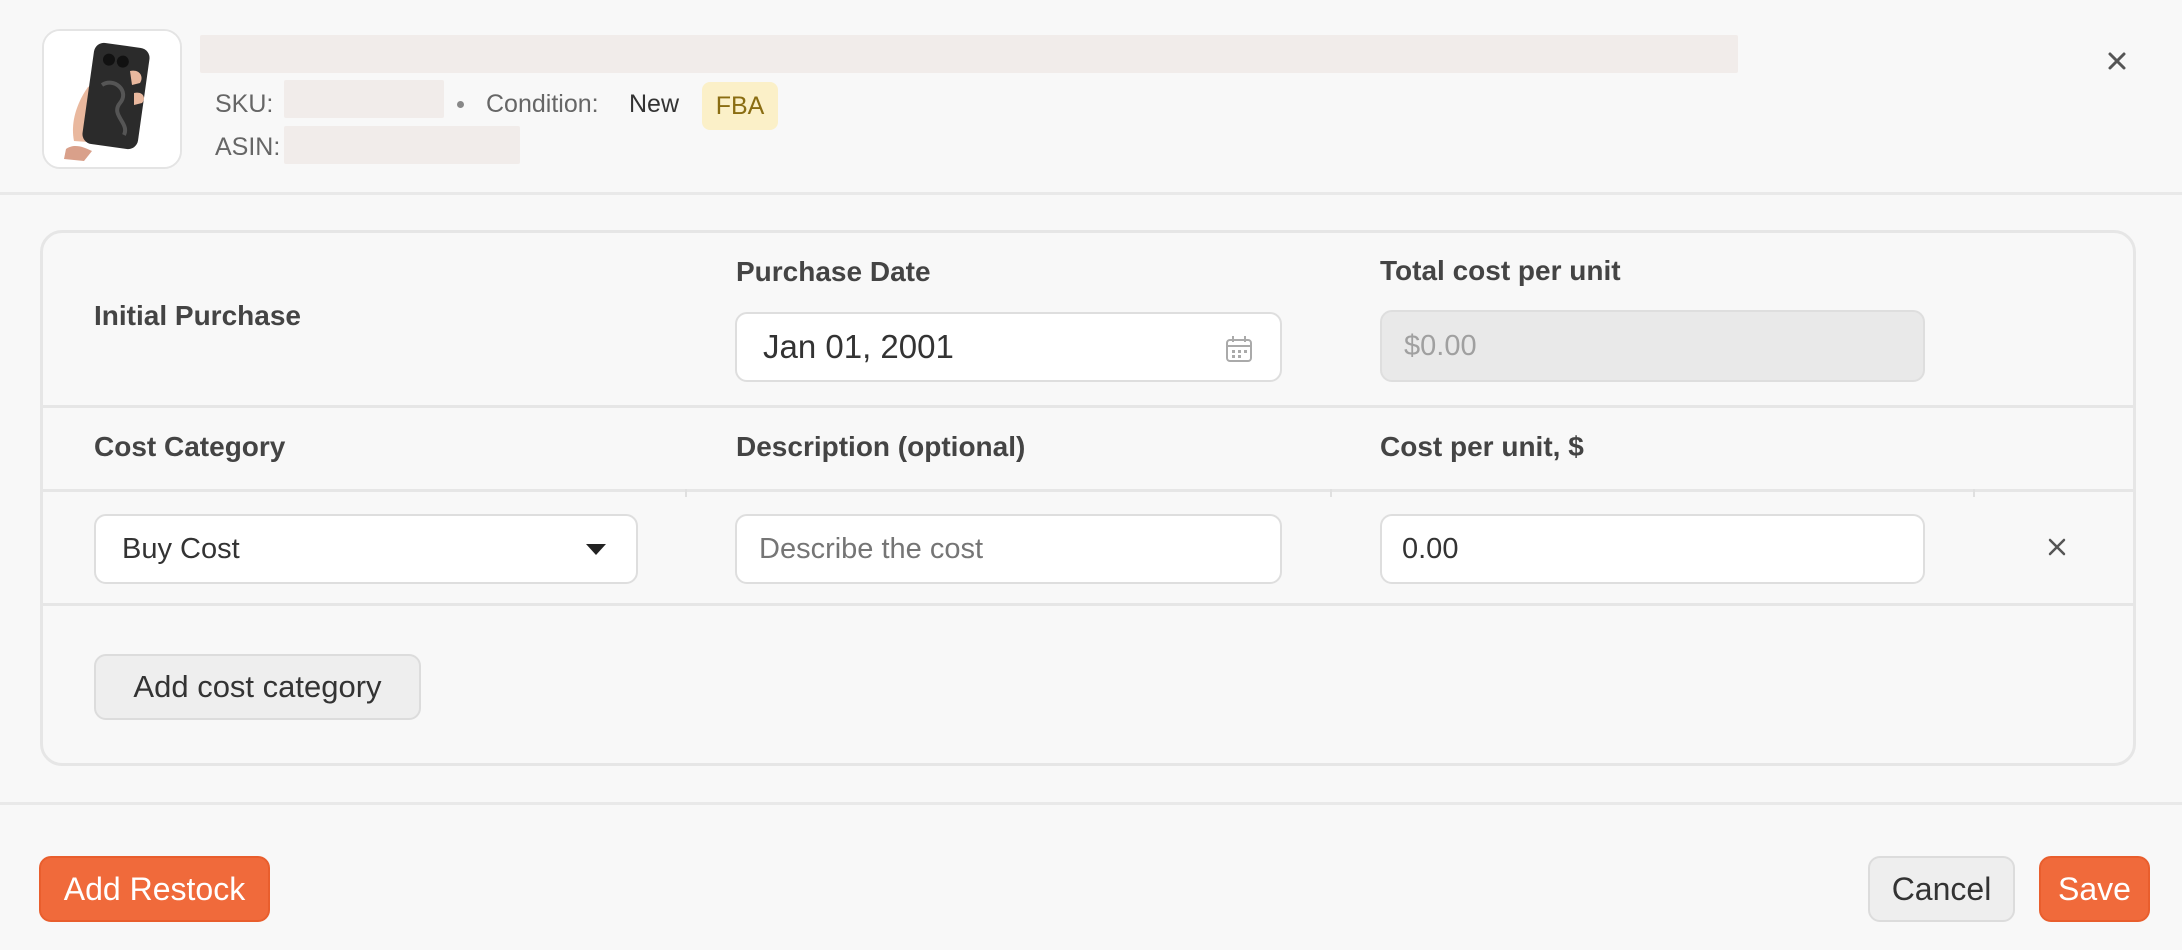 The height and width of the screenshot is (950, 2182). I want to click on cost-category-value: Buy Cost, so click(181, 548).